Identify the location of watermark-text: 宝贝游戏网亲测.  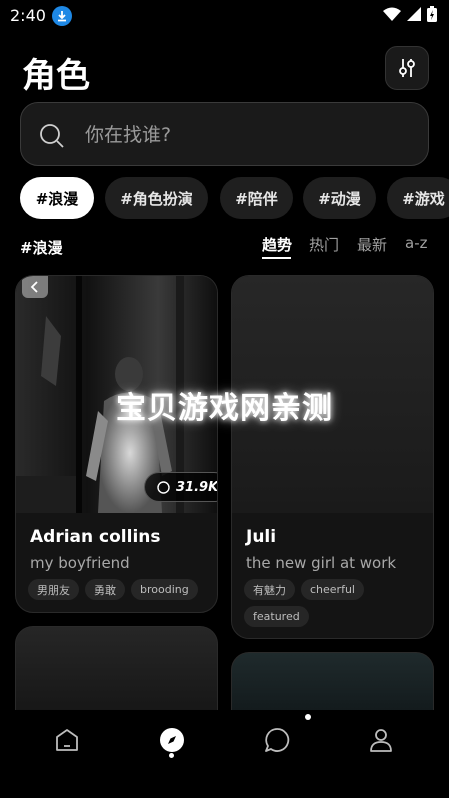
(224, 408).